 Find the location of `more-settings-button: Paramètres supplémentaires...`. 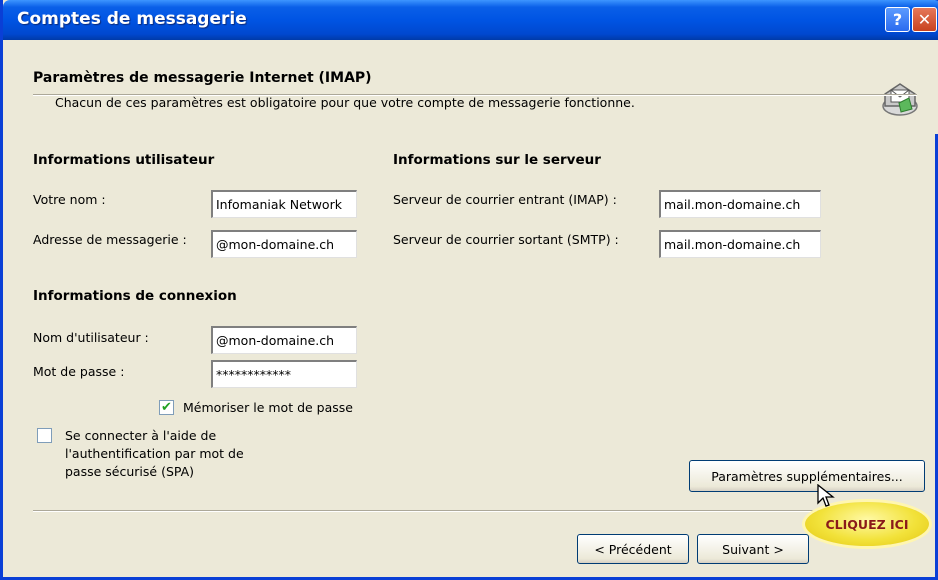

more-settings-button: Paramètres supplémentaires... is located at coordinates (807, 476).